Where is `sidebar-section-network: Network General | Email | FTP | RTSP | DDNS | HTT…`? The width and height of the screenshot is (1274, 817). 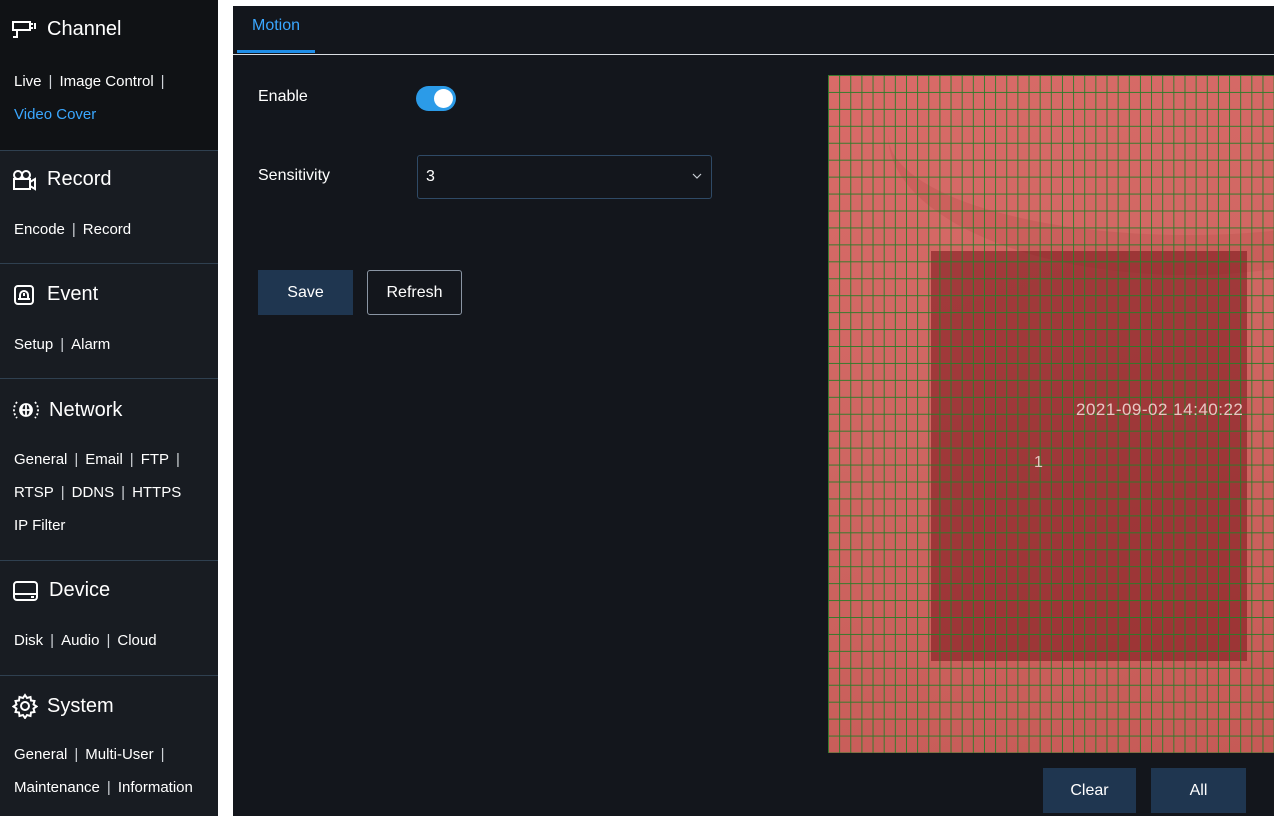
sidebar-section-network: Network General | Email | FTP | RTSP | DDNS | HTT… is located at coordinates (109, 469).